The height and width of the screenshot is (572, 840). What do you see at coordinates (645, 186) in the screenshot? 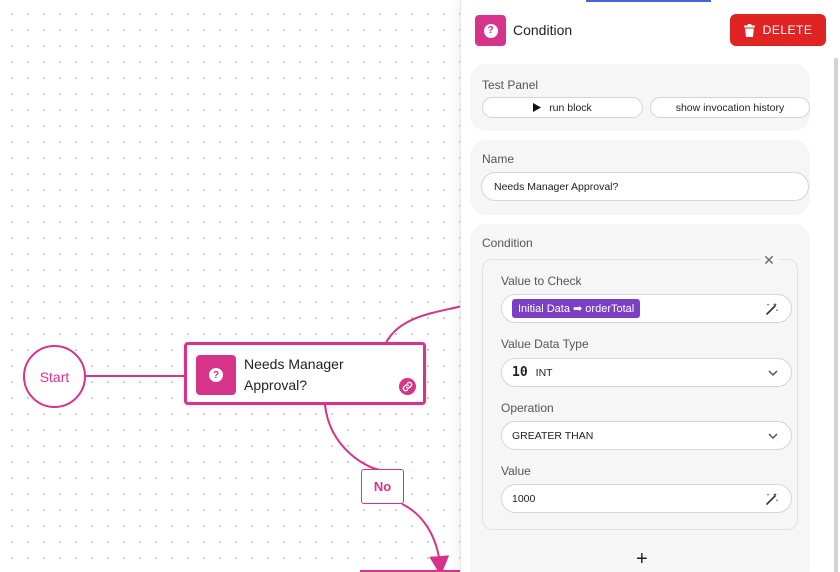
I see `name-input: Needs Manager Approval?` at bounding box center [645, 186].